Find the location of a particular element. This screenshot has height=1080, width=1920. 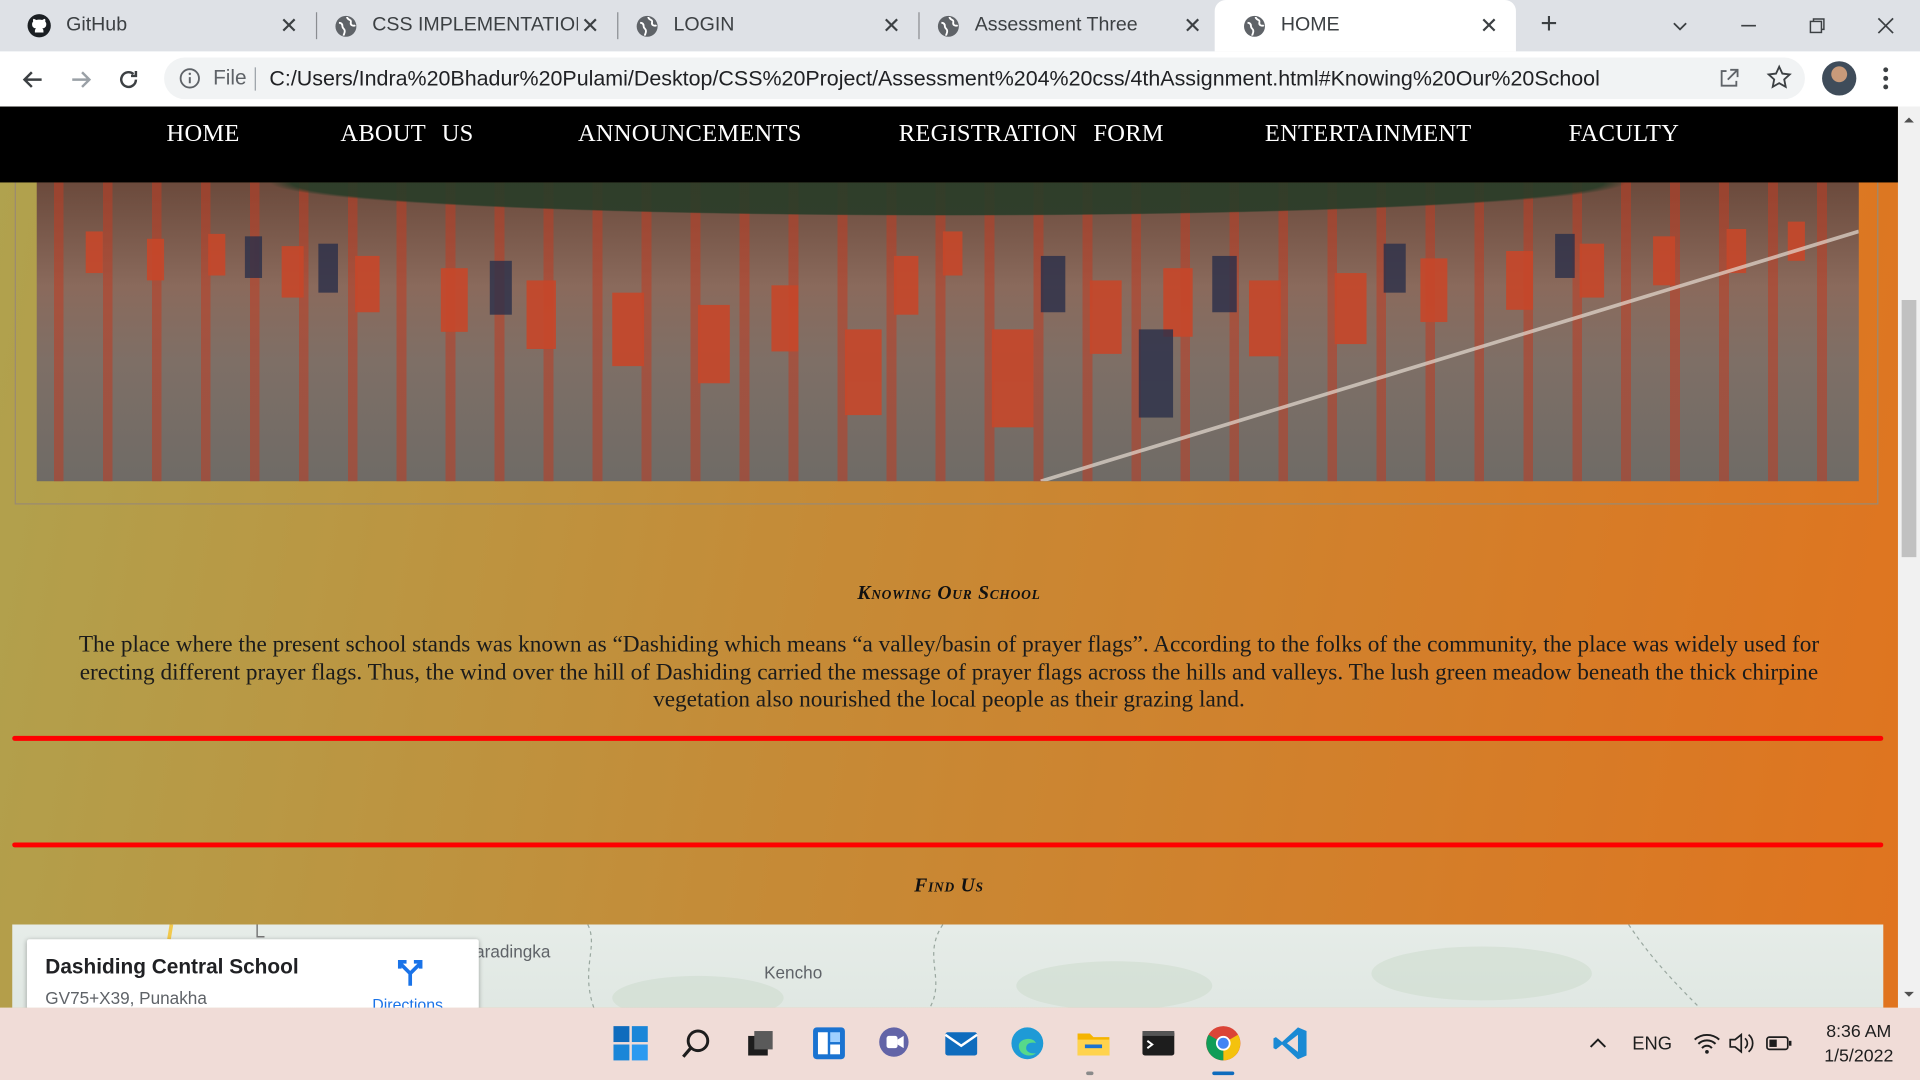

minimize-icon is located at coordinates (1748, 25).